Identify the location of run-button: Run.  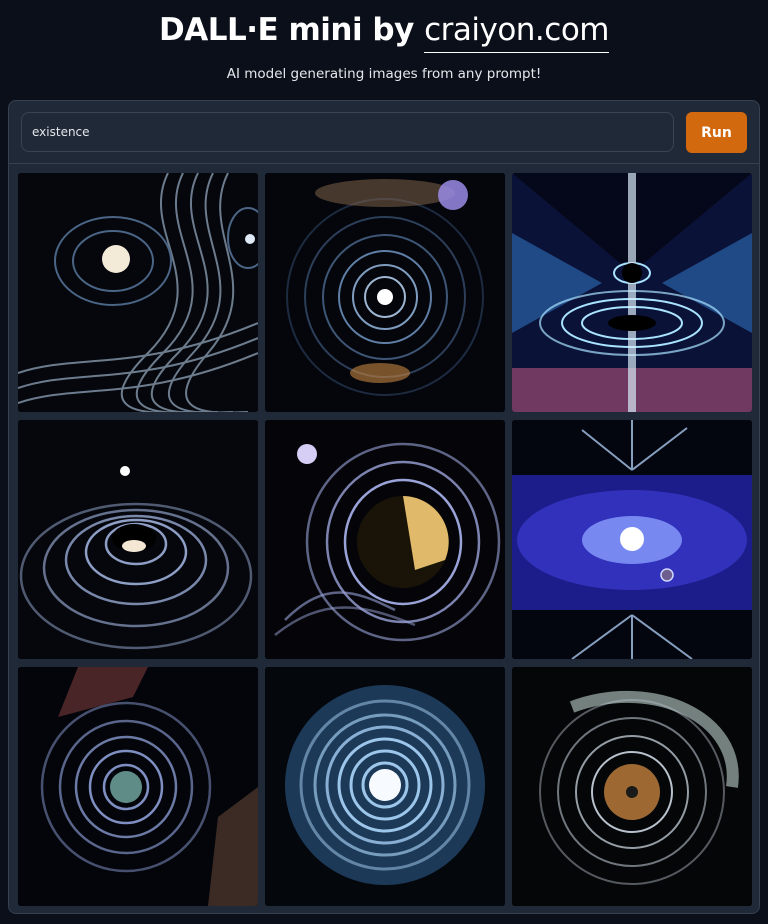
(716, 132).